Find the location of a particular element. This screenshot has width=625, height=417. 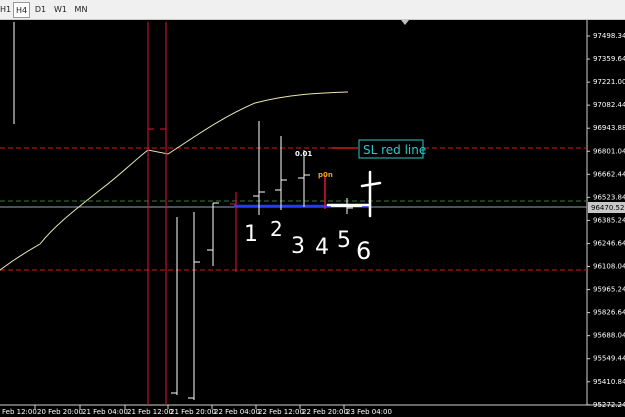

seq-6: 6 is located at coordinates (363, 251).